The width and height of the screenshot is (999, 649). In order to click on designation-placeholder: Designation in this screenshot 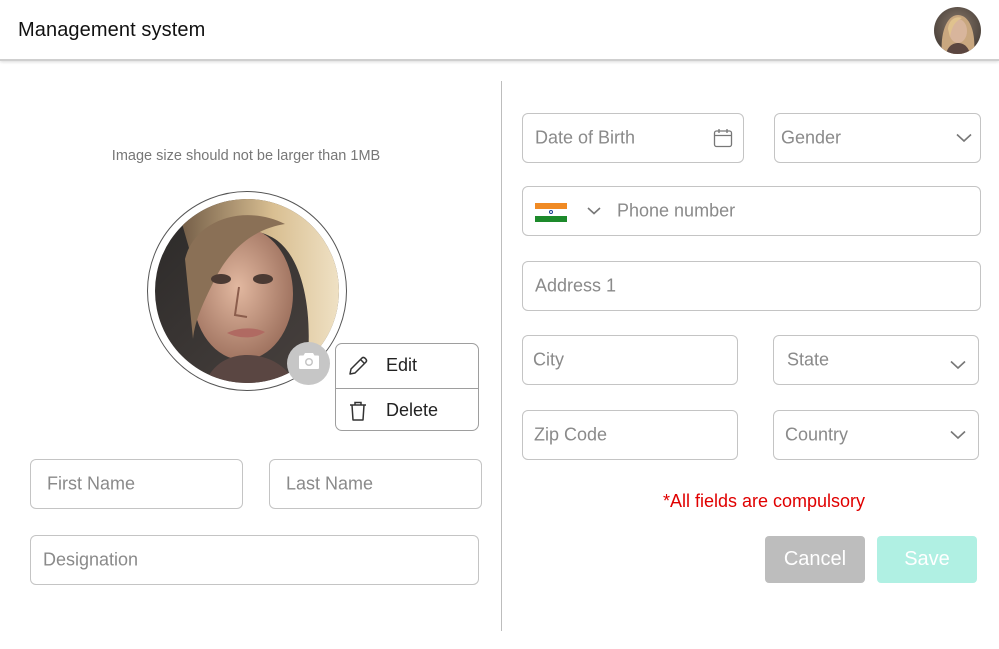, I will do `click(91, 559)`.